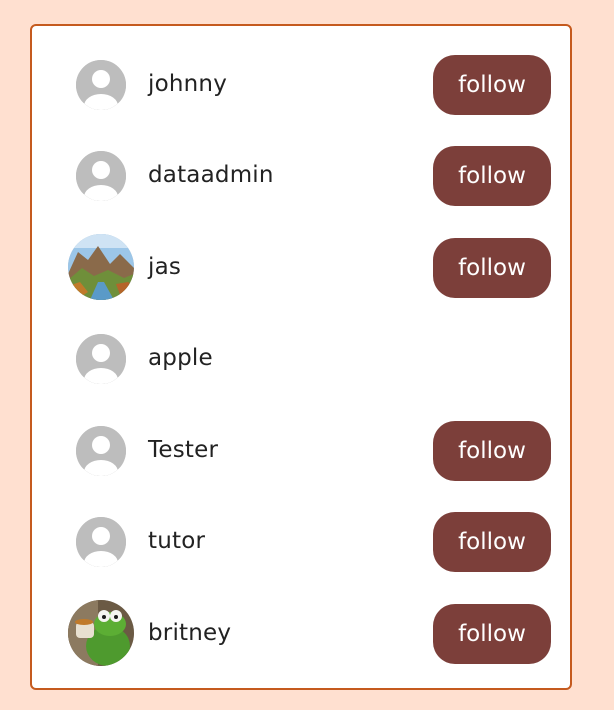 This screenshot has width=614, height=710. I want to click on landscape-photo-avatar, so click(101, 267).